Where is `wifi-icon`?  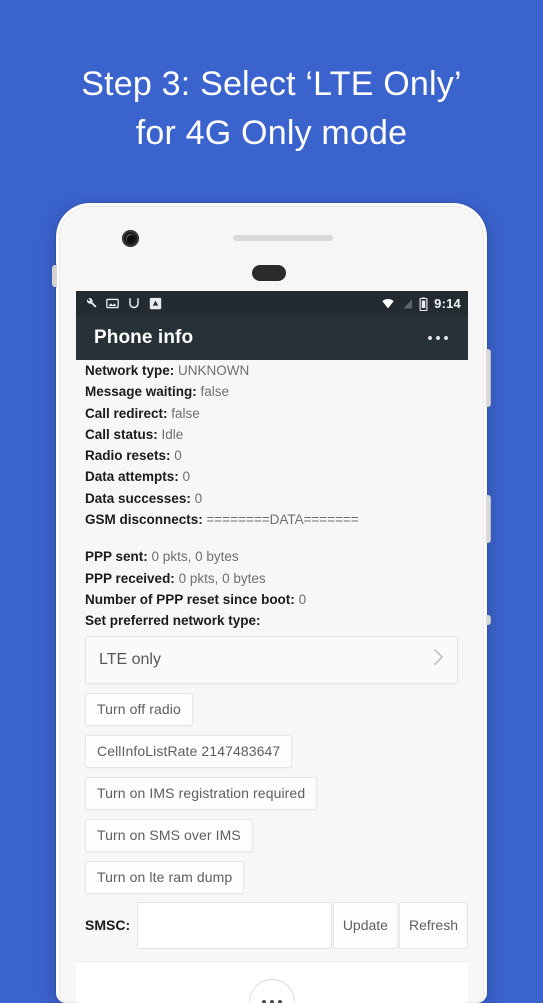 wifi-icon is located at coordinates (388, 303).